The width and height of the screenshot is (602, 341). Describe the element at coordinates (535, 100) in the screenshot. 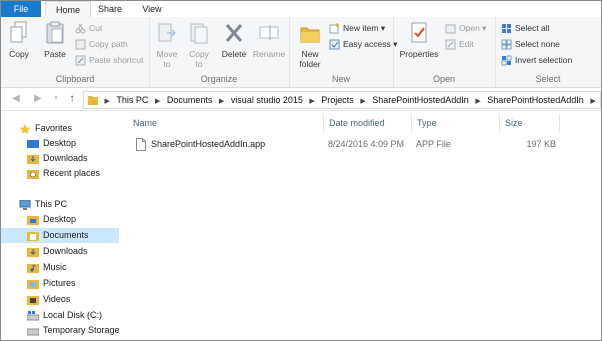

I see `breadcrumb-sharepointhostedaddin-2: SharePointHostedAddIn` at that location.